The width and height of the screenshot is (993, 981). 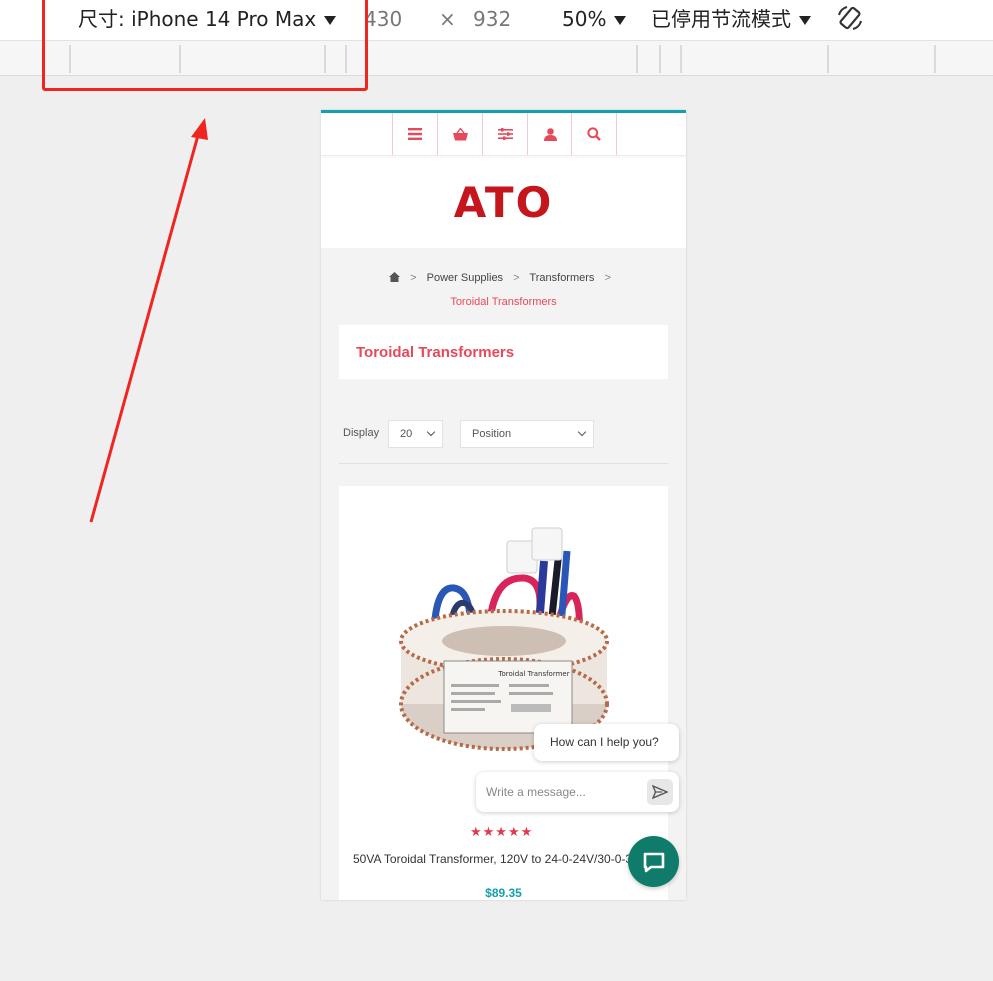 I want to click on zoom-label: 50%, so click(x=584, y=19).